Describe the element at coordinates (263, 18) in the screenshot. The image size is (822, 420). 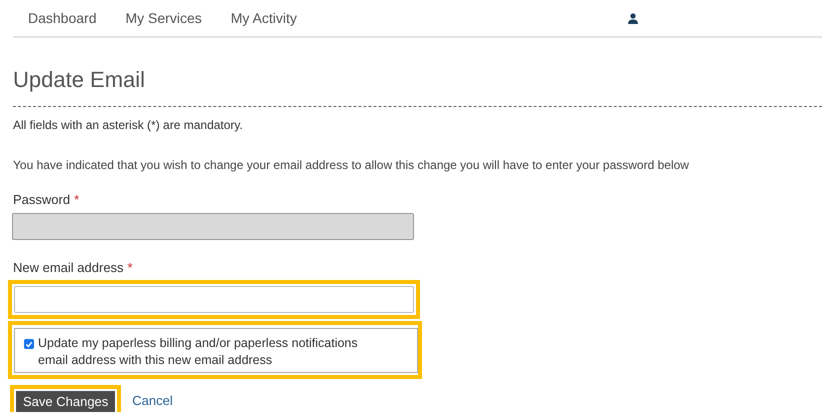
I see `nav-link: My Activity` at that location.